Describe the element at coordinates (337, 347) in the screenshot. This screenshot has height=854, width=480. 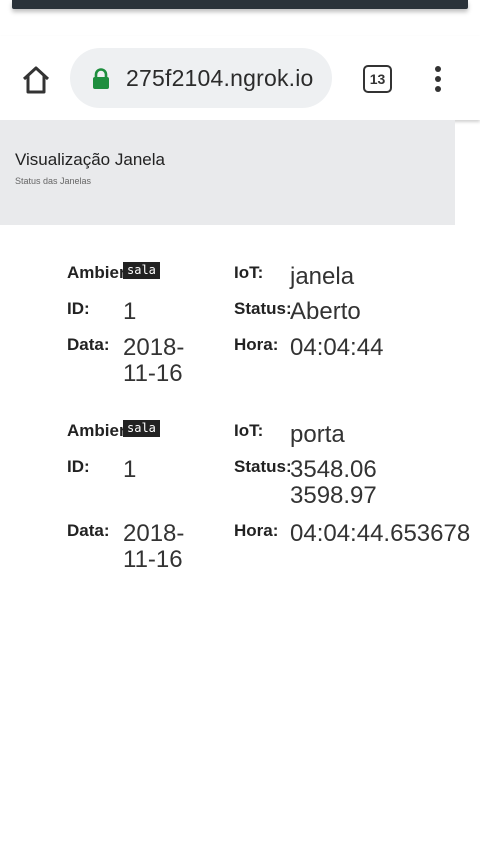
I see `hora-value: 04:04:44` at that location.